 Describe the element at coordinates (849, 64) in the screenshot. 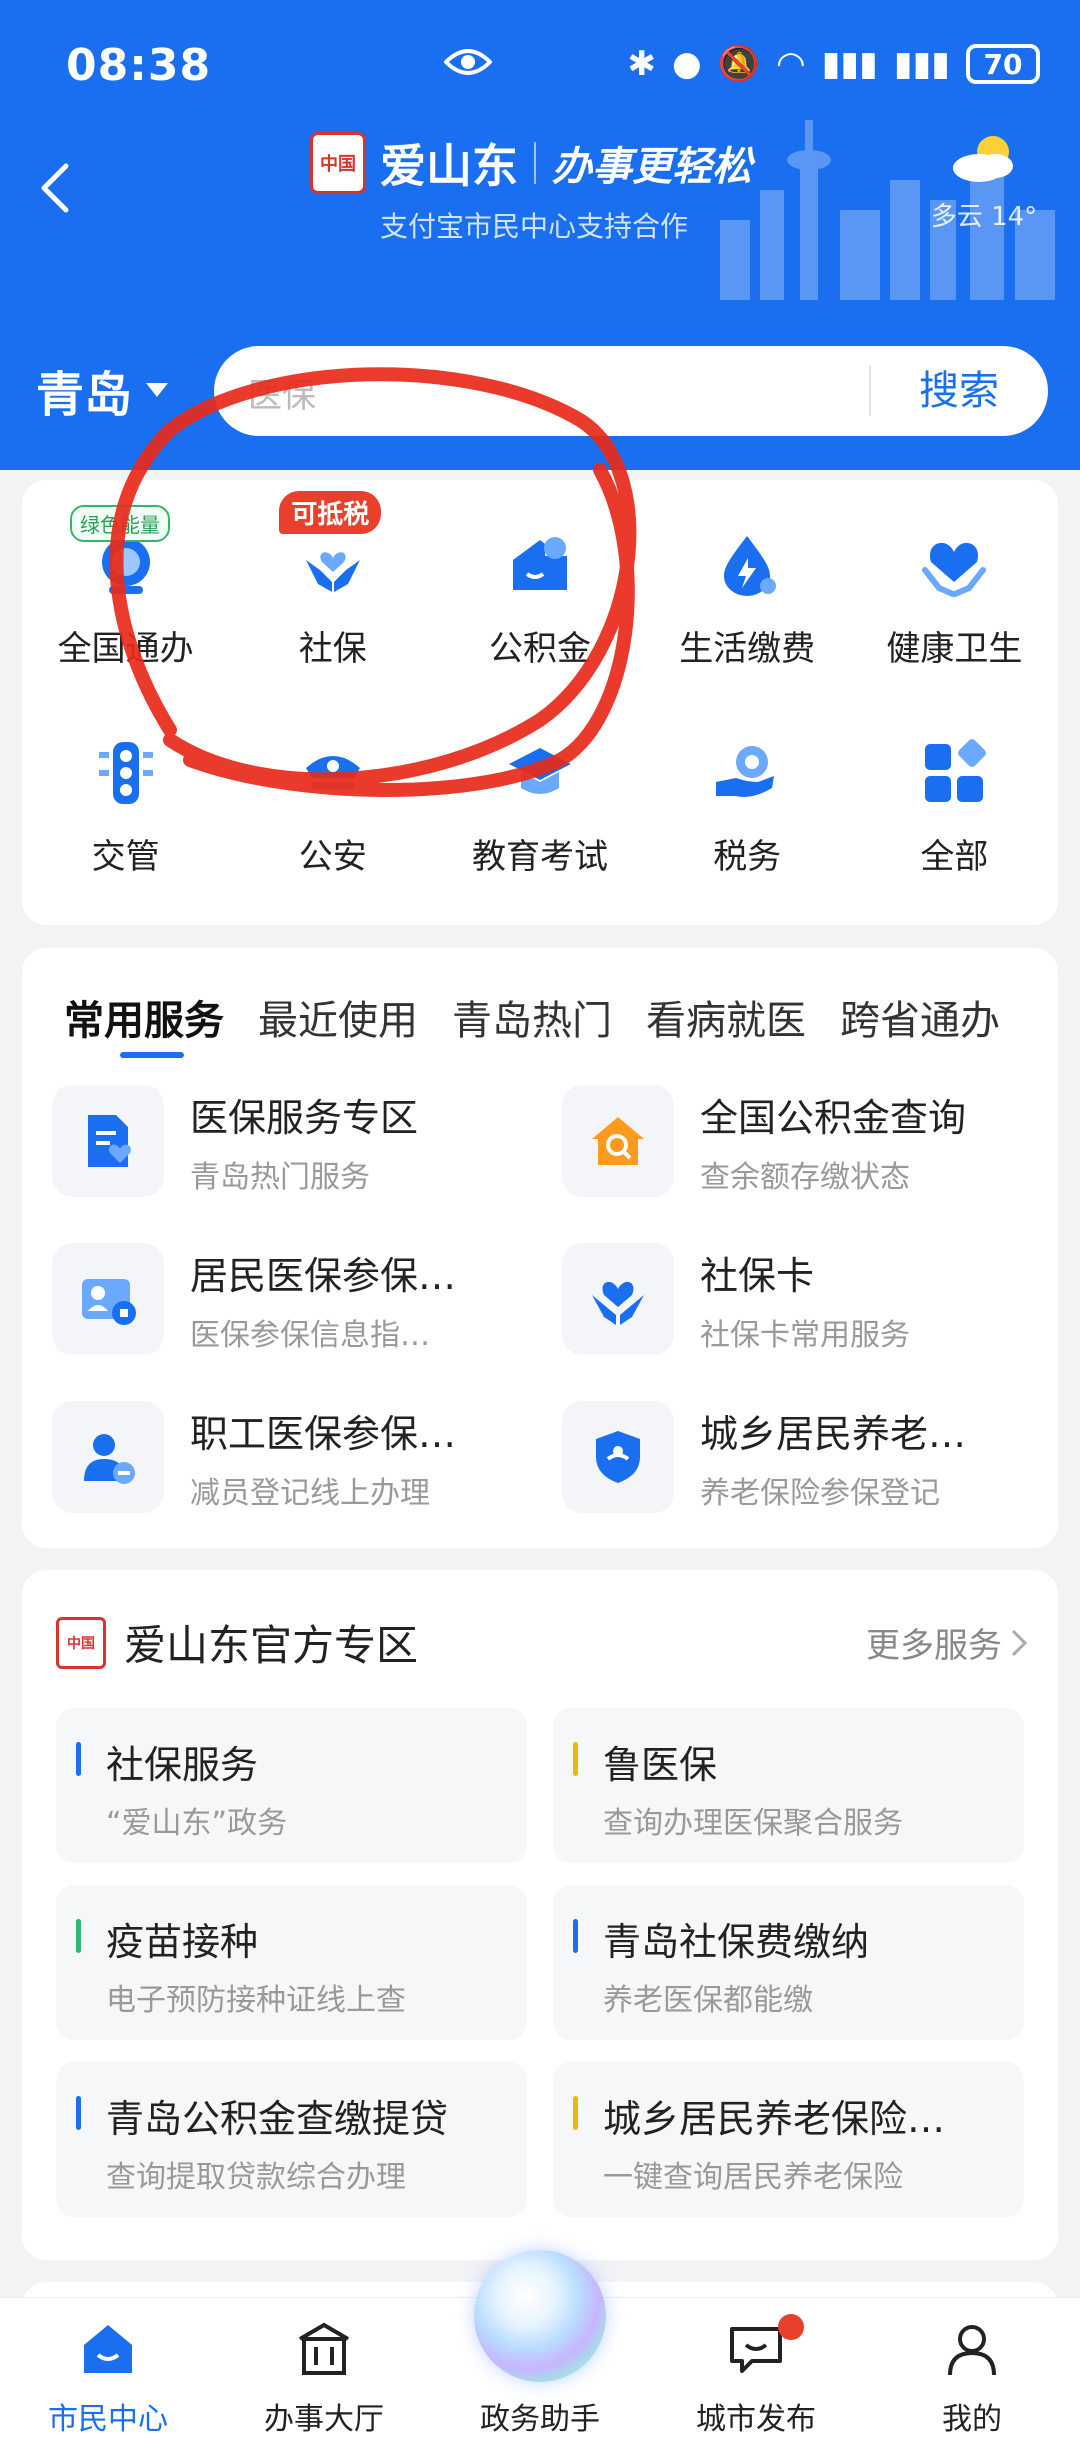

I see `signal-icon: ▮▮▮` at that location.